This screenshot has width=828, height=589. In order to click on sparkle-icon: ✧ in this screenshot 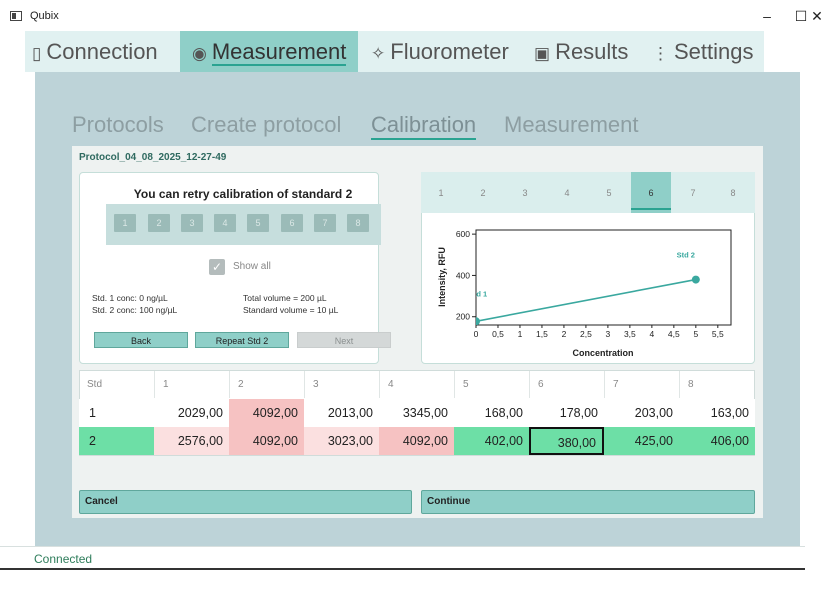, I will do `click(378, 53)`.